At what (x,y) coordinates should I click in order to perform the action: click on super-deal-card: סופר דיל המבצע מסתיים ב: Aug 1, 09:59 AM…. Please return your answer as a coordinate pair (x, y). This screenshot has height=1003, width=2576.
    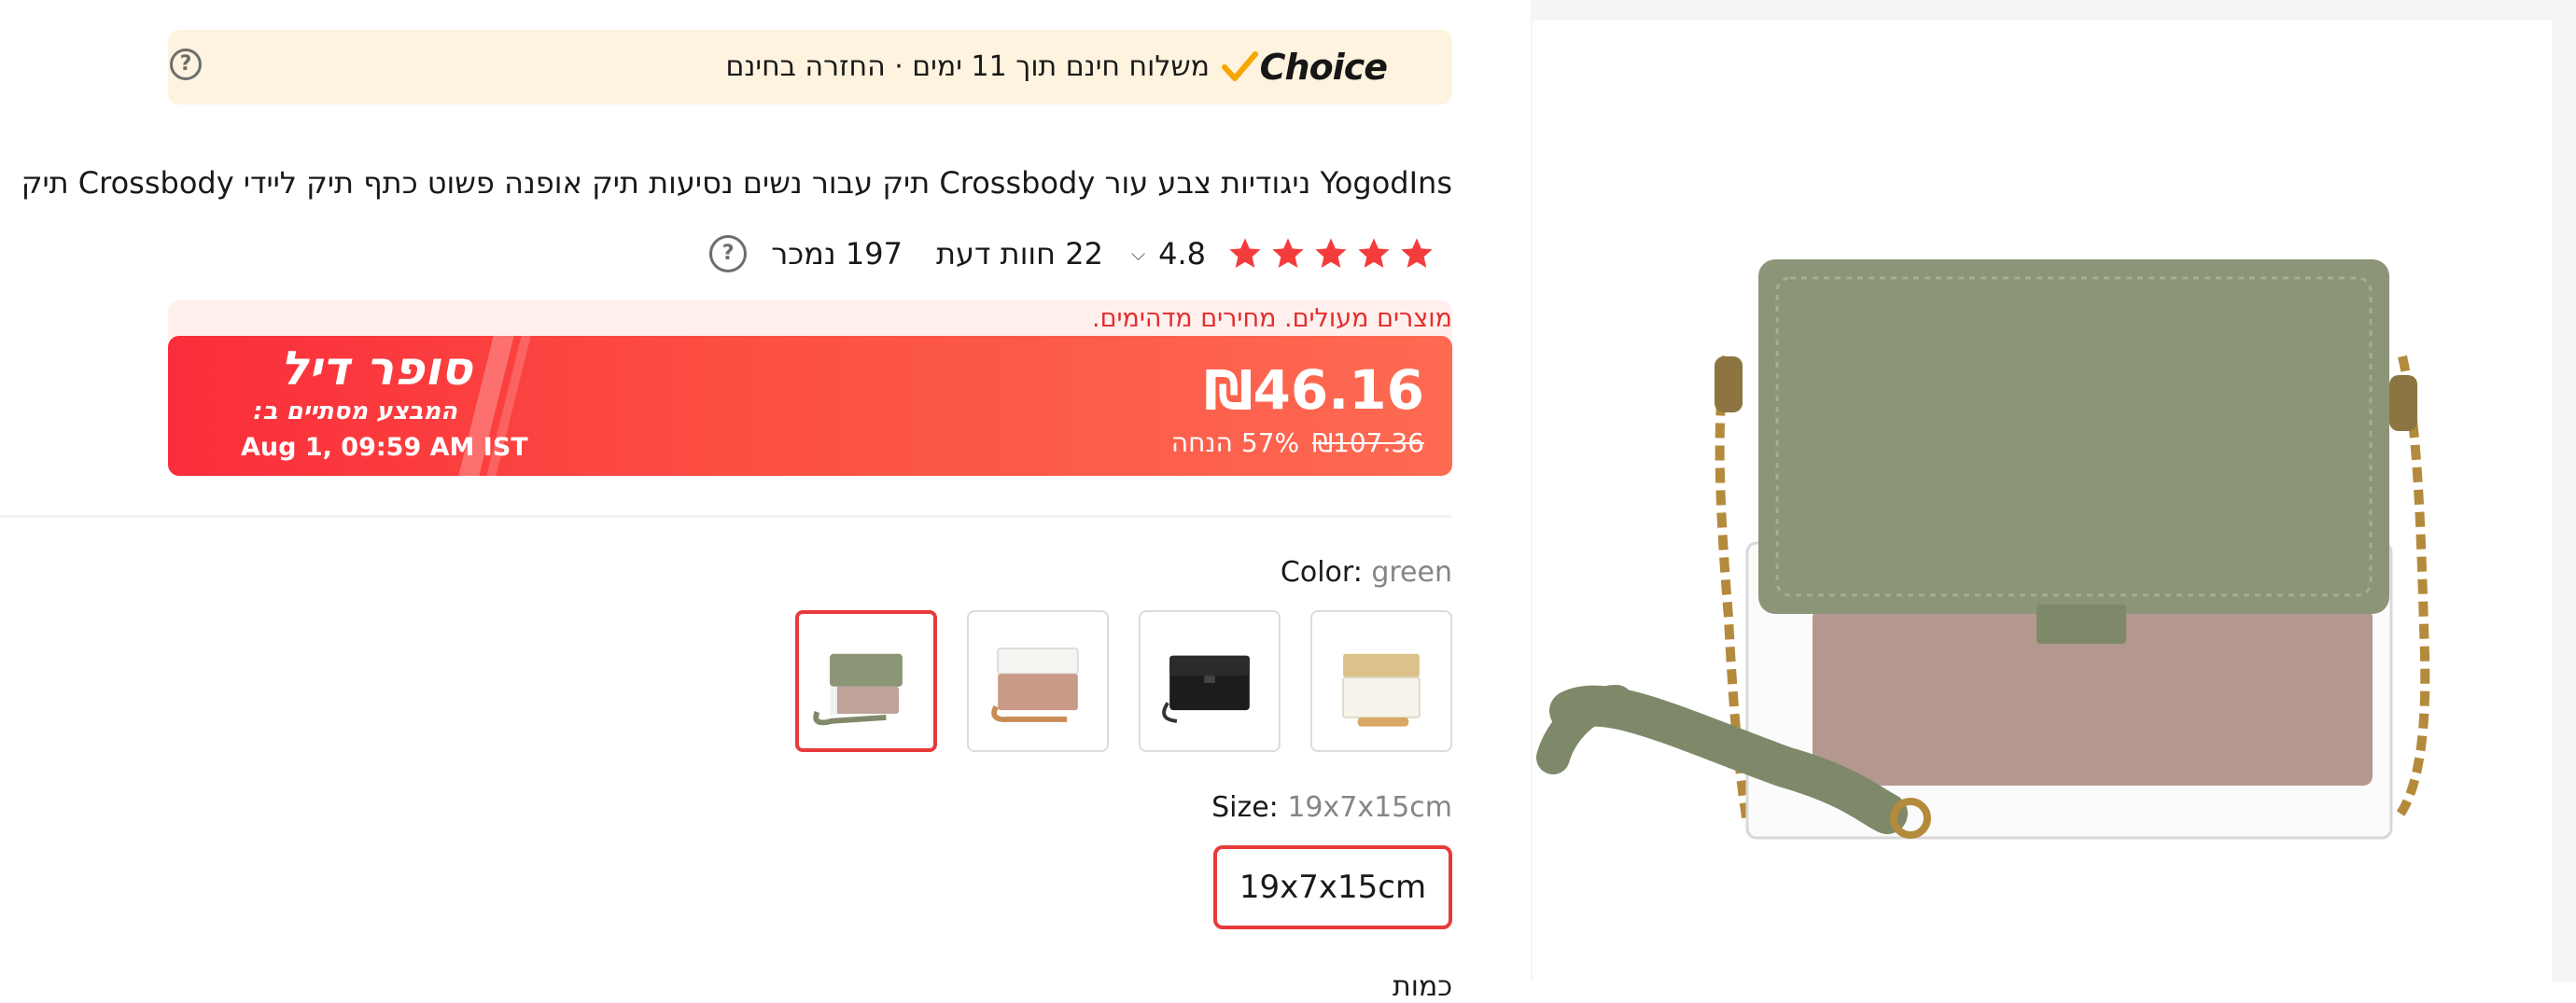
    Looking at the image, I should click on (810, 406).